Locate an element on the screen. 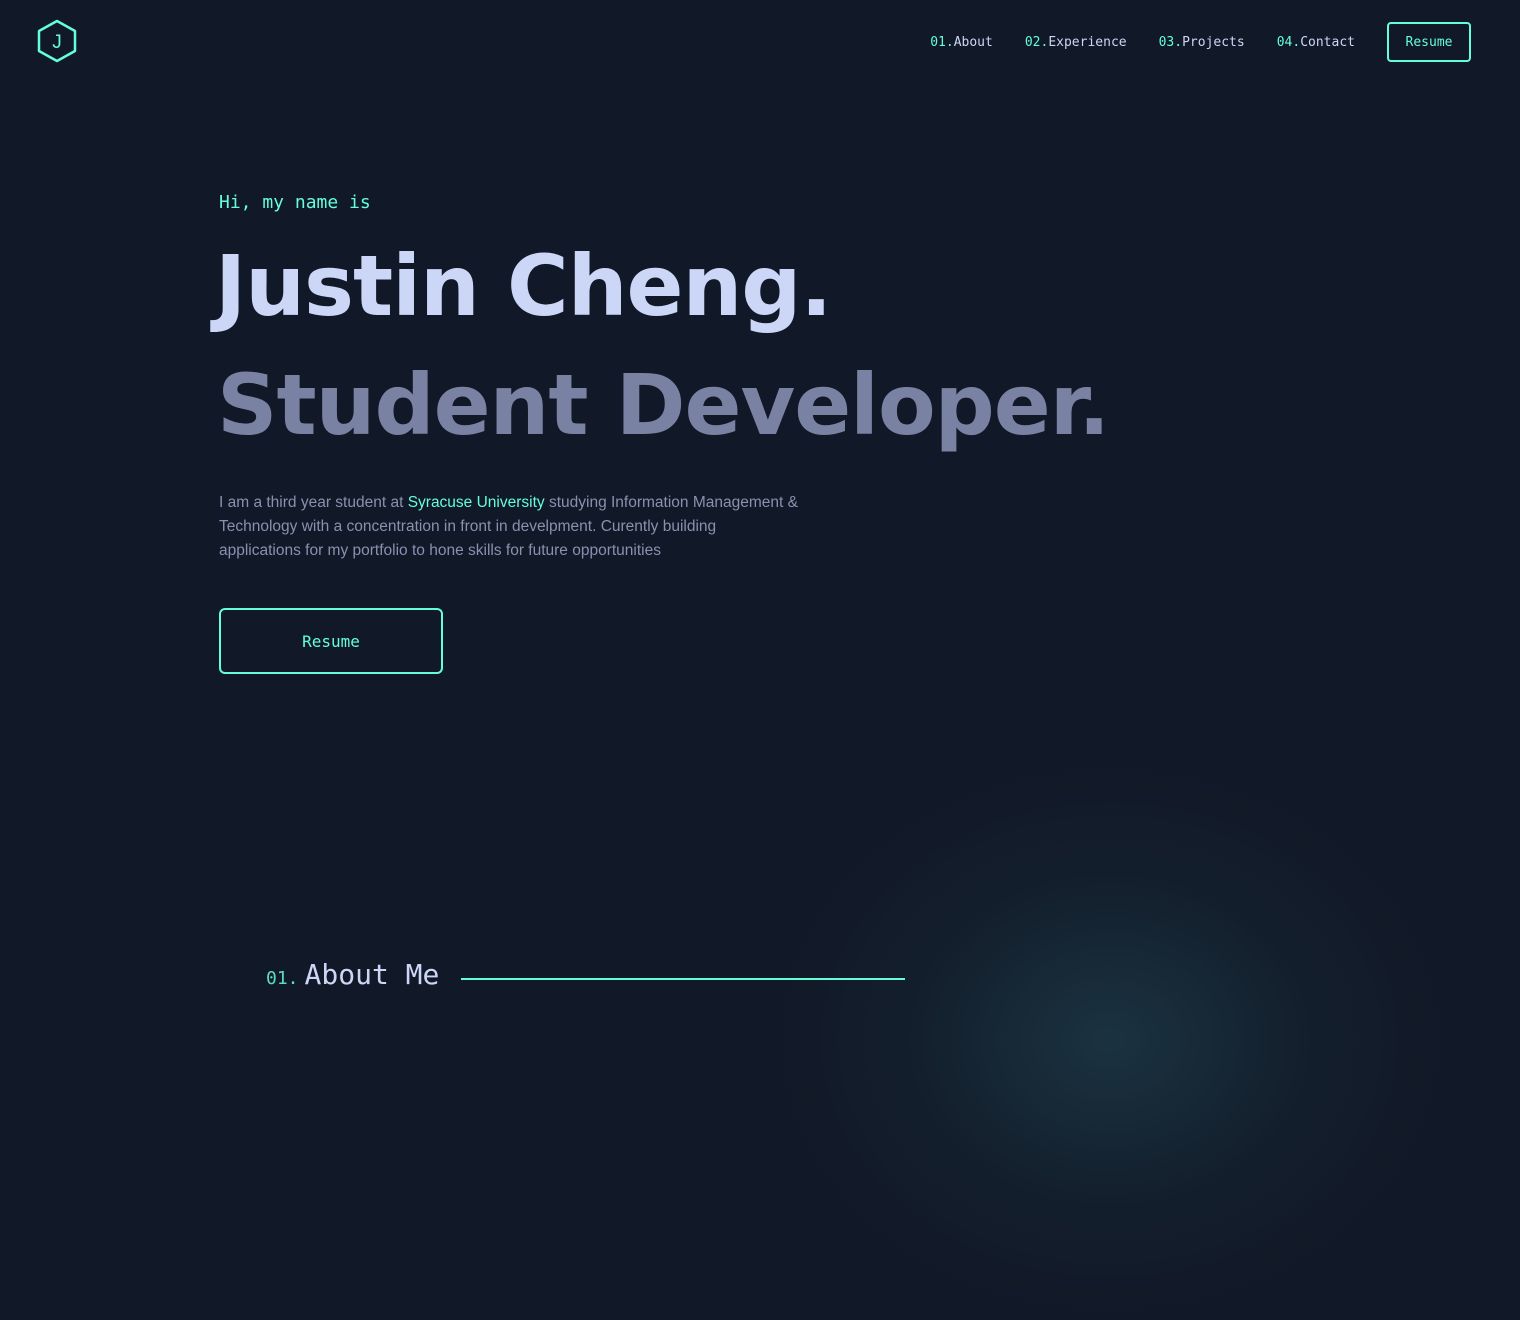  hero-name: Justin Cheng. is located at coordinates (523, 286).